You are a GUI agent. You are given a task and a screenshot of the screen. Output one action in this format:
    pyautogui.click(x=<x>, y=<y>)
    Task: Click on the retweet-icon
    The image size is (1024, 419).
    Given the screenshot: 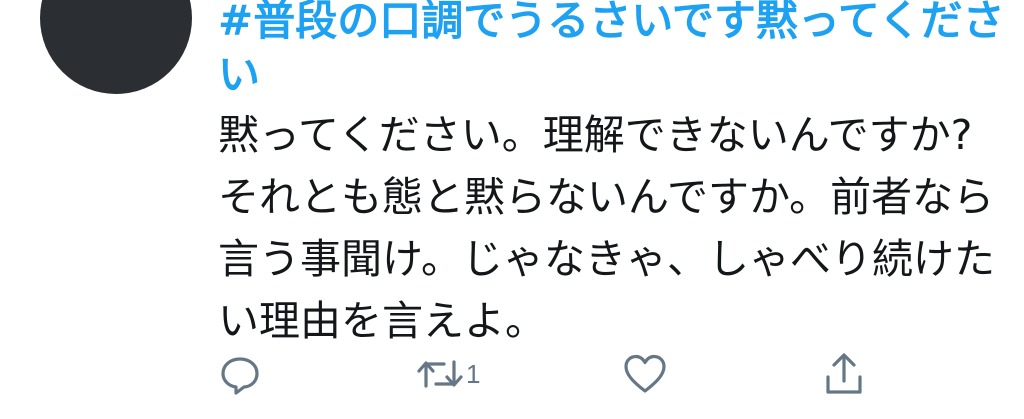 What is the action you would take?
    pyautogui.click(x=440, y=374)
    